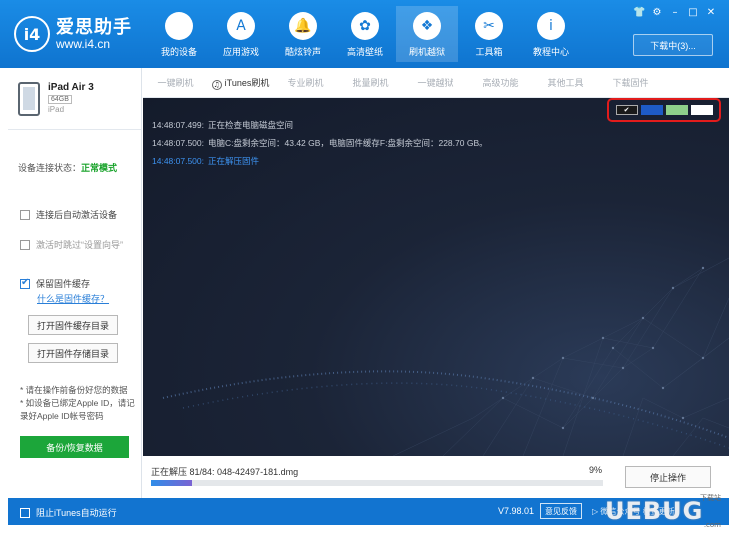 The image size is (729, 535). Describe the element at coordinates (25, 244) in the screenshot. I see `checkbox-disabled` at that location.